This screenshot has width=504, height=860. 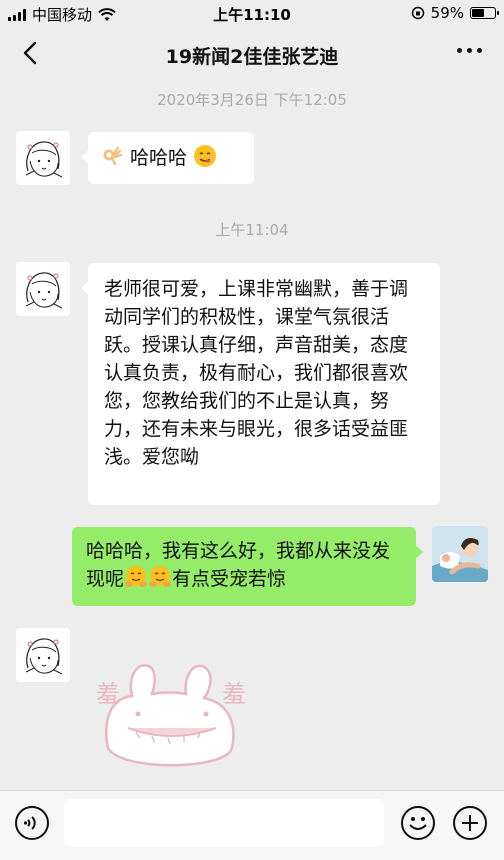 What do you see at coordinates (460, 554) in the screenshot?
I see `my-avatar` at bounding box center [460, 554].